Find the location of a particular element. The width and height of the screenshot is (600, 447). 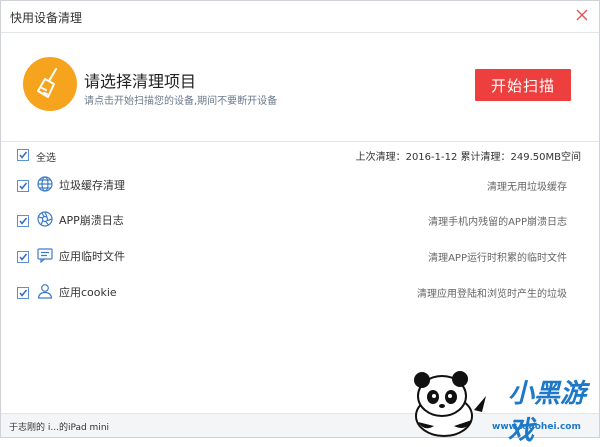

start-scan-button: 开始扫描 is located at coordinates (523, 85).